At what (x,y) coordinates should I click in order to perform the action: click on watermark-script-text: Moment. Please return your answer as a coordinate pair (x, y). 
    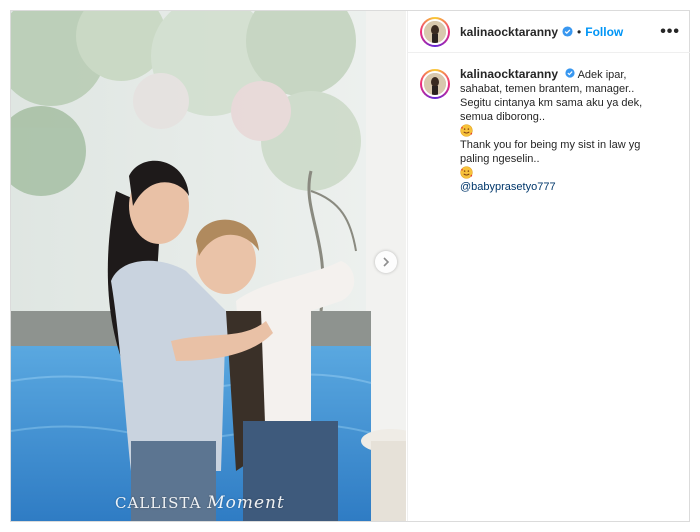
    Looking at the image, I should click on (246, 503).